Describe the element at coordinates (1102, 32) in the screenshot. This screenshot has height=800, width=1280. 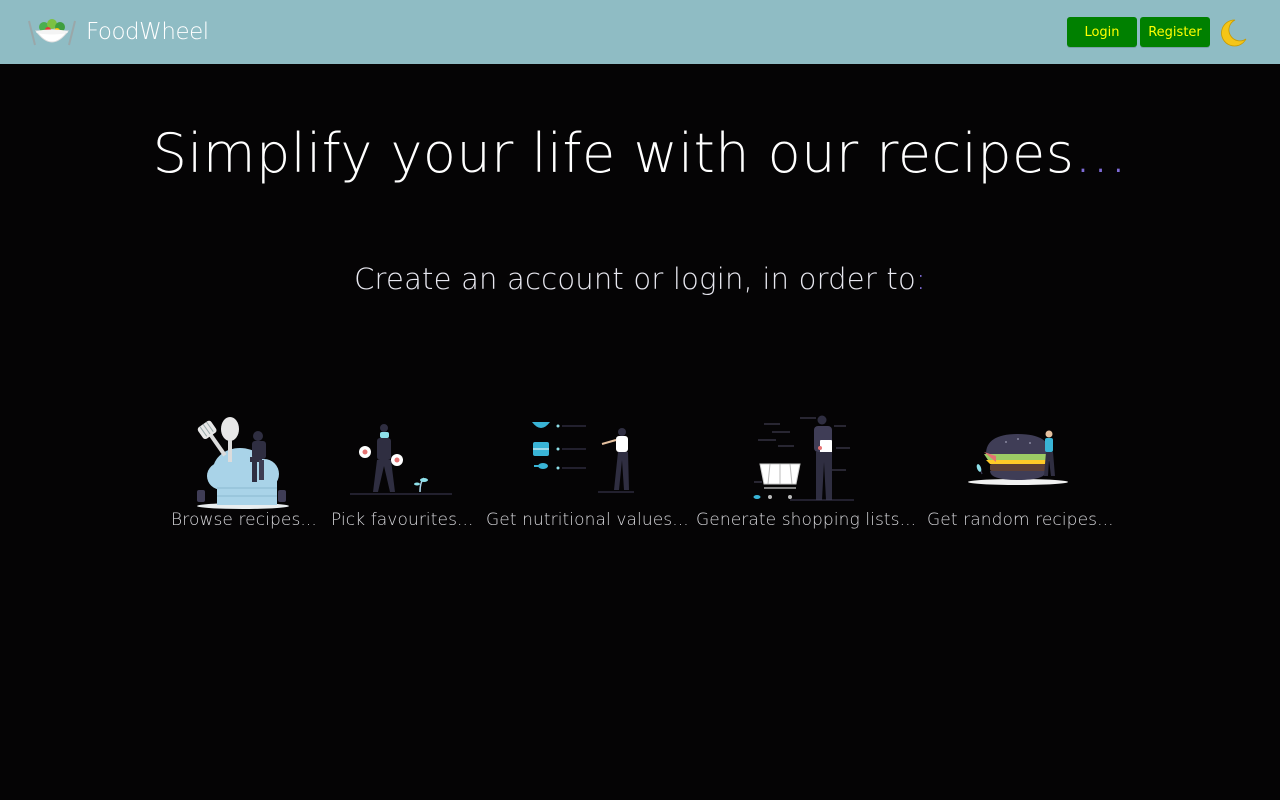
I see `login-button: Login` at that location.